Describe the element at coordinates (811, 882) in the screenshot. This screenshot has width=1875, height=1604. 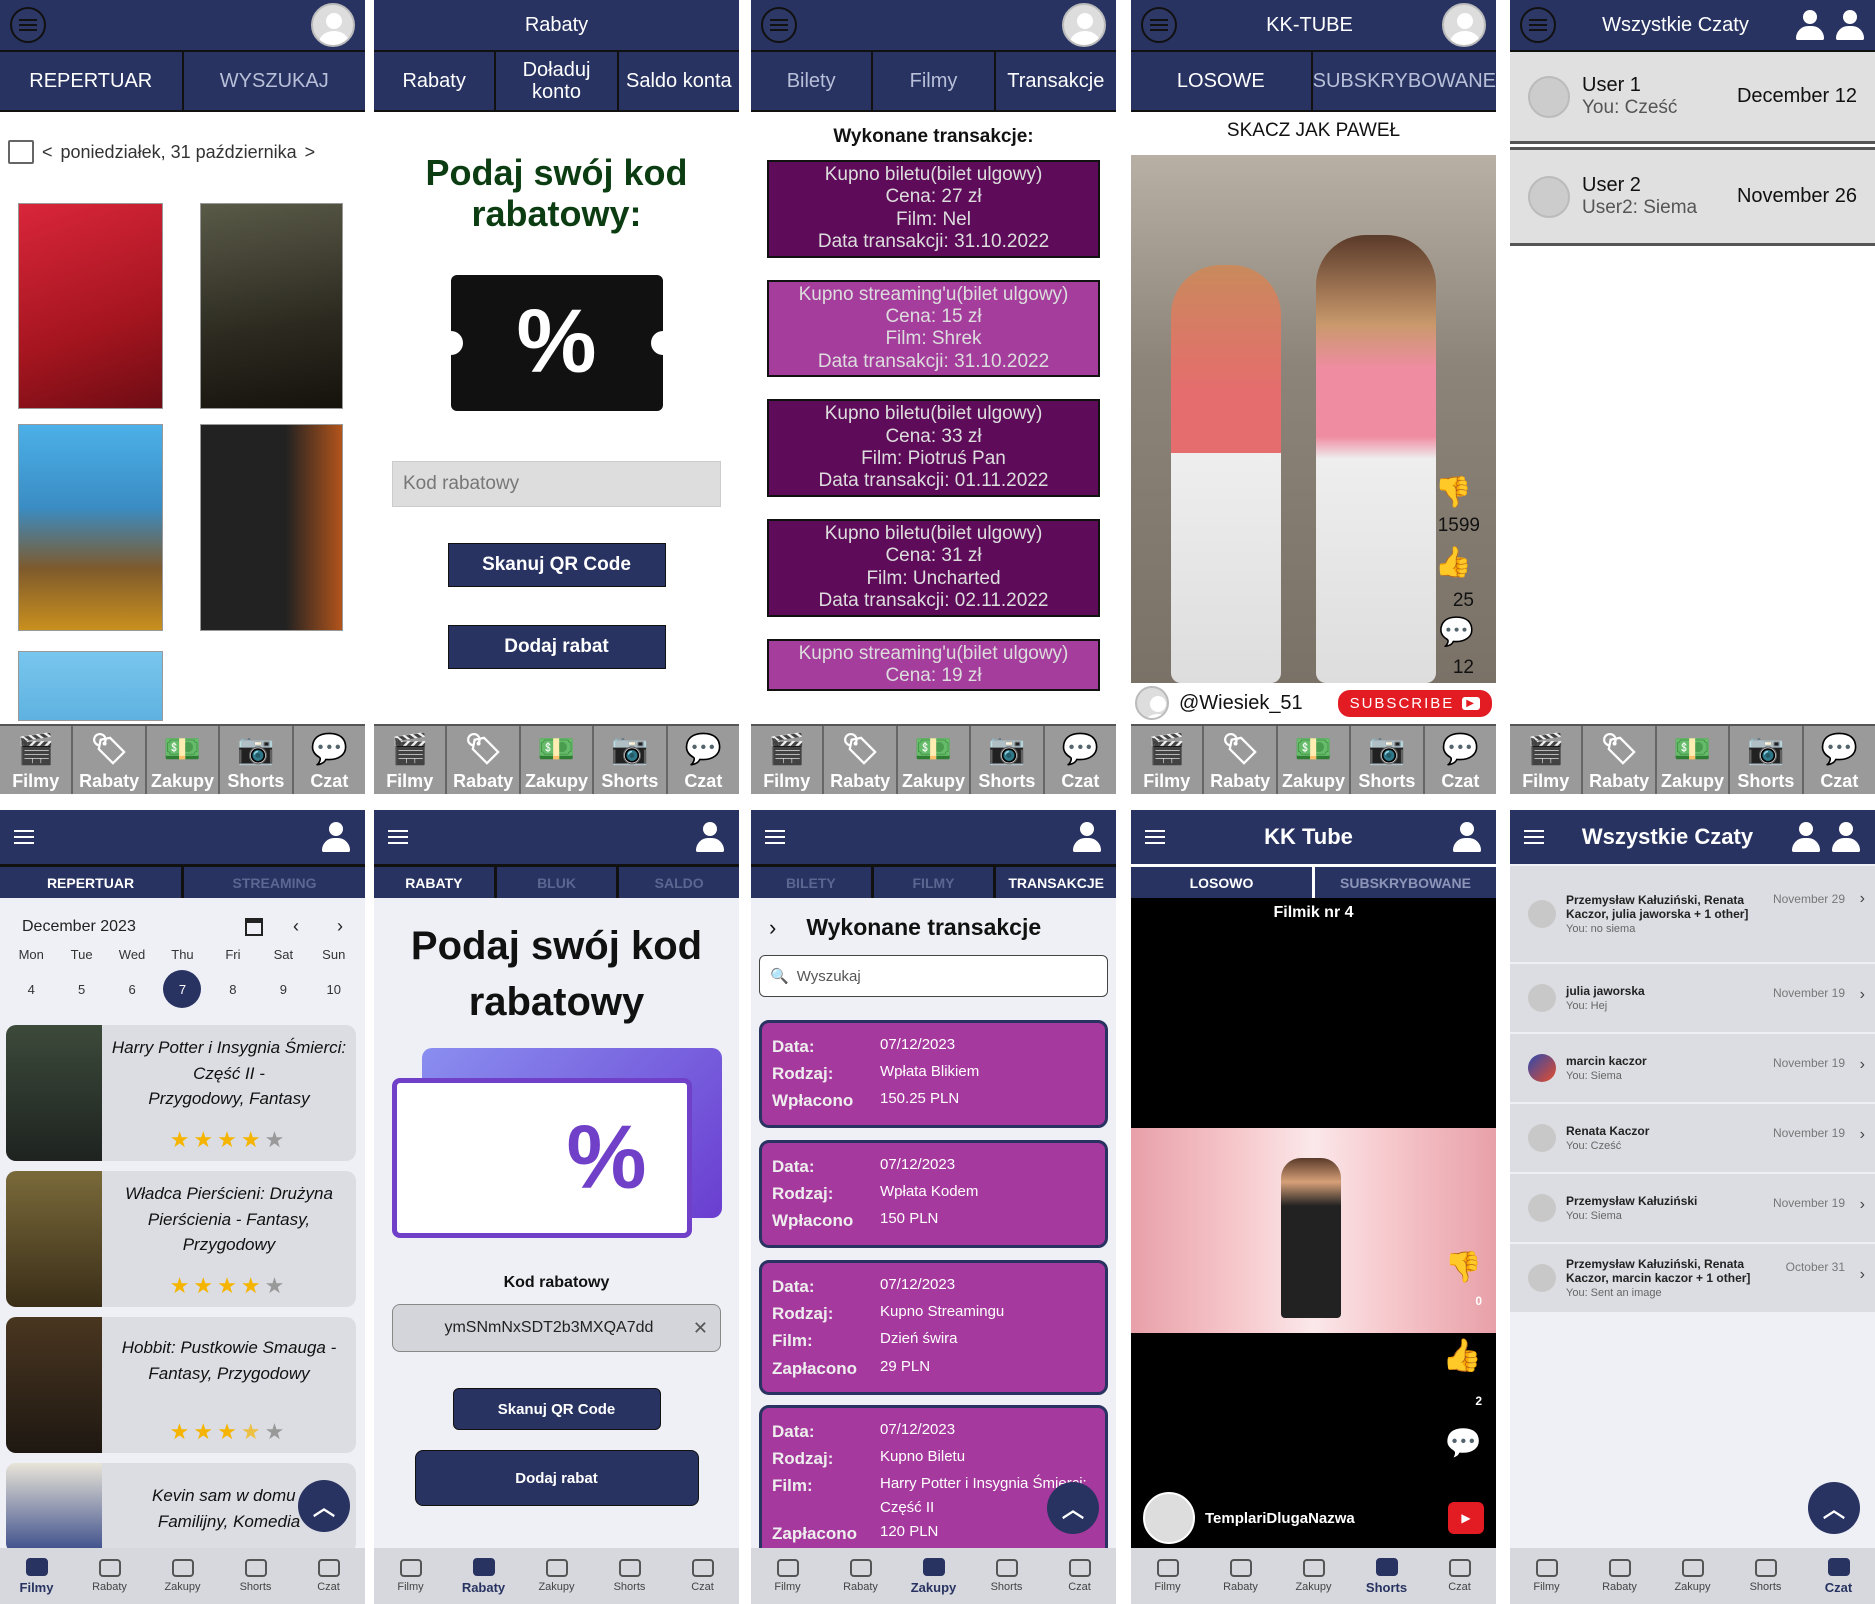
I see `tab-bilety: BILETY` at that location.